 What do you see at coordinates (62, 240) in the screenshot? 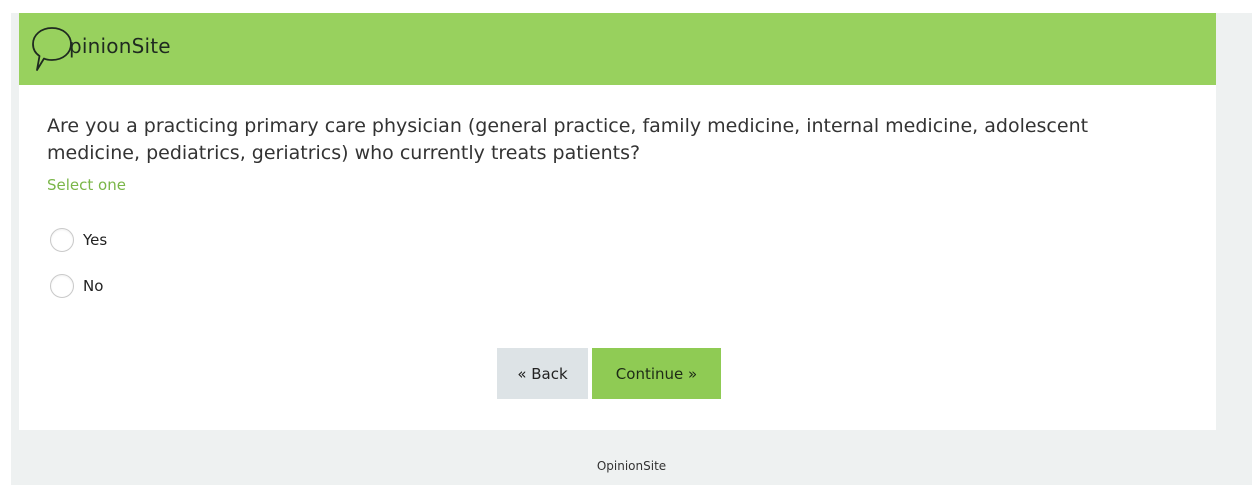
I see `radio-yes` at bounding box center [62, 240].